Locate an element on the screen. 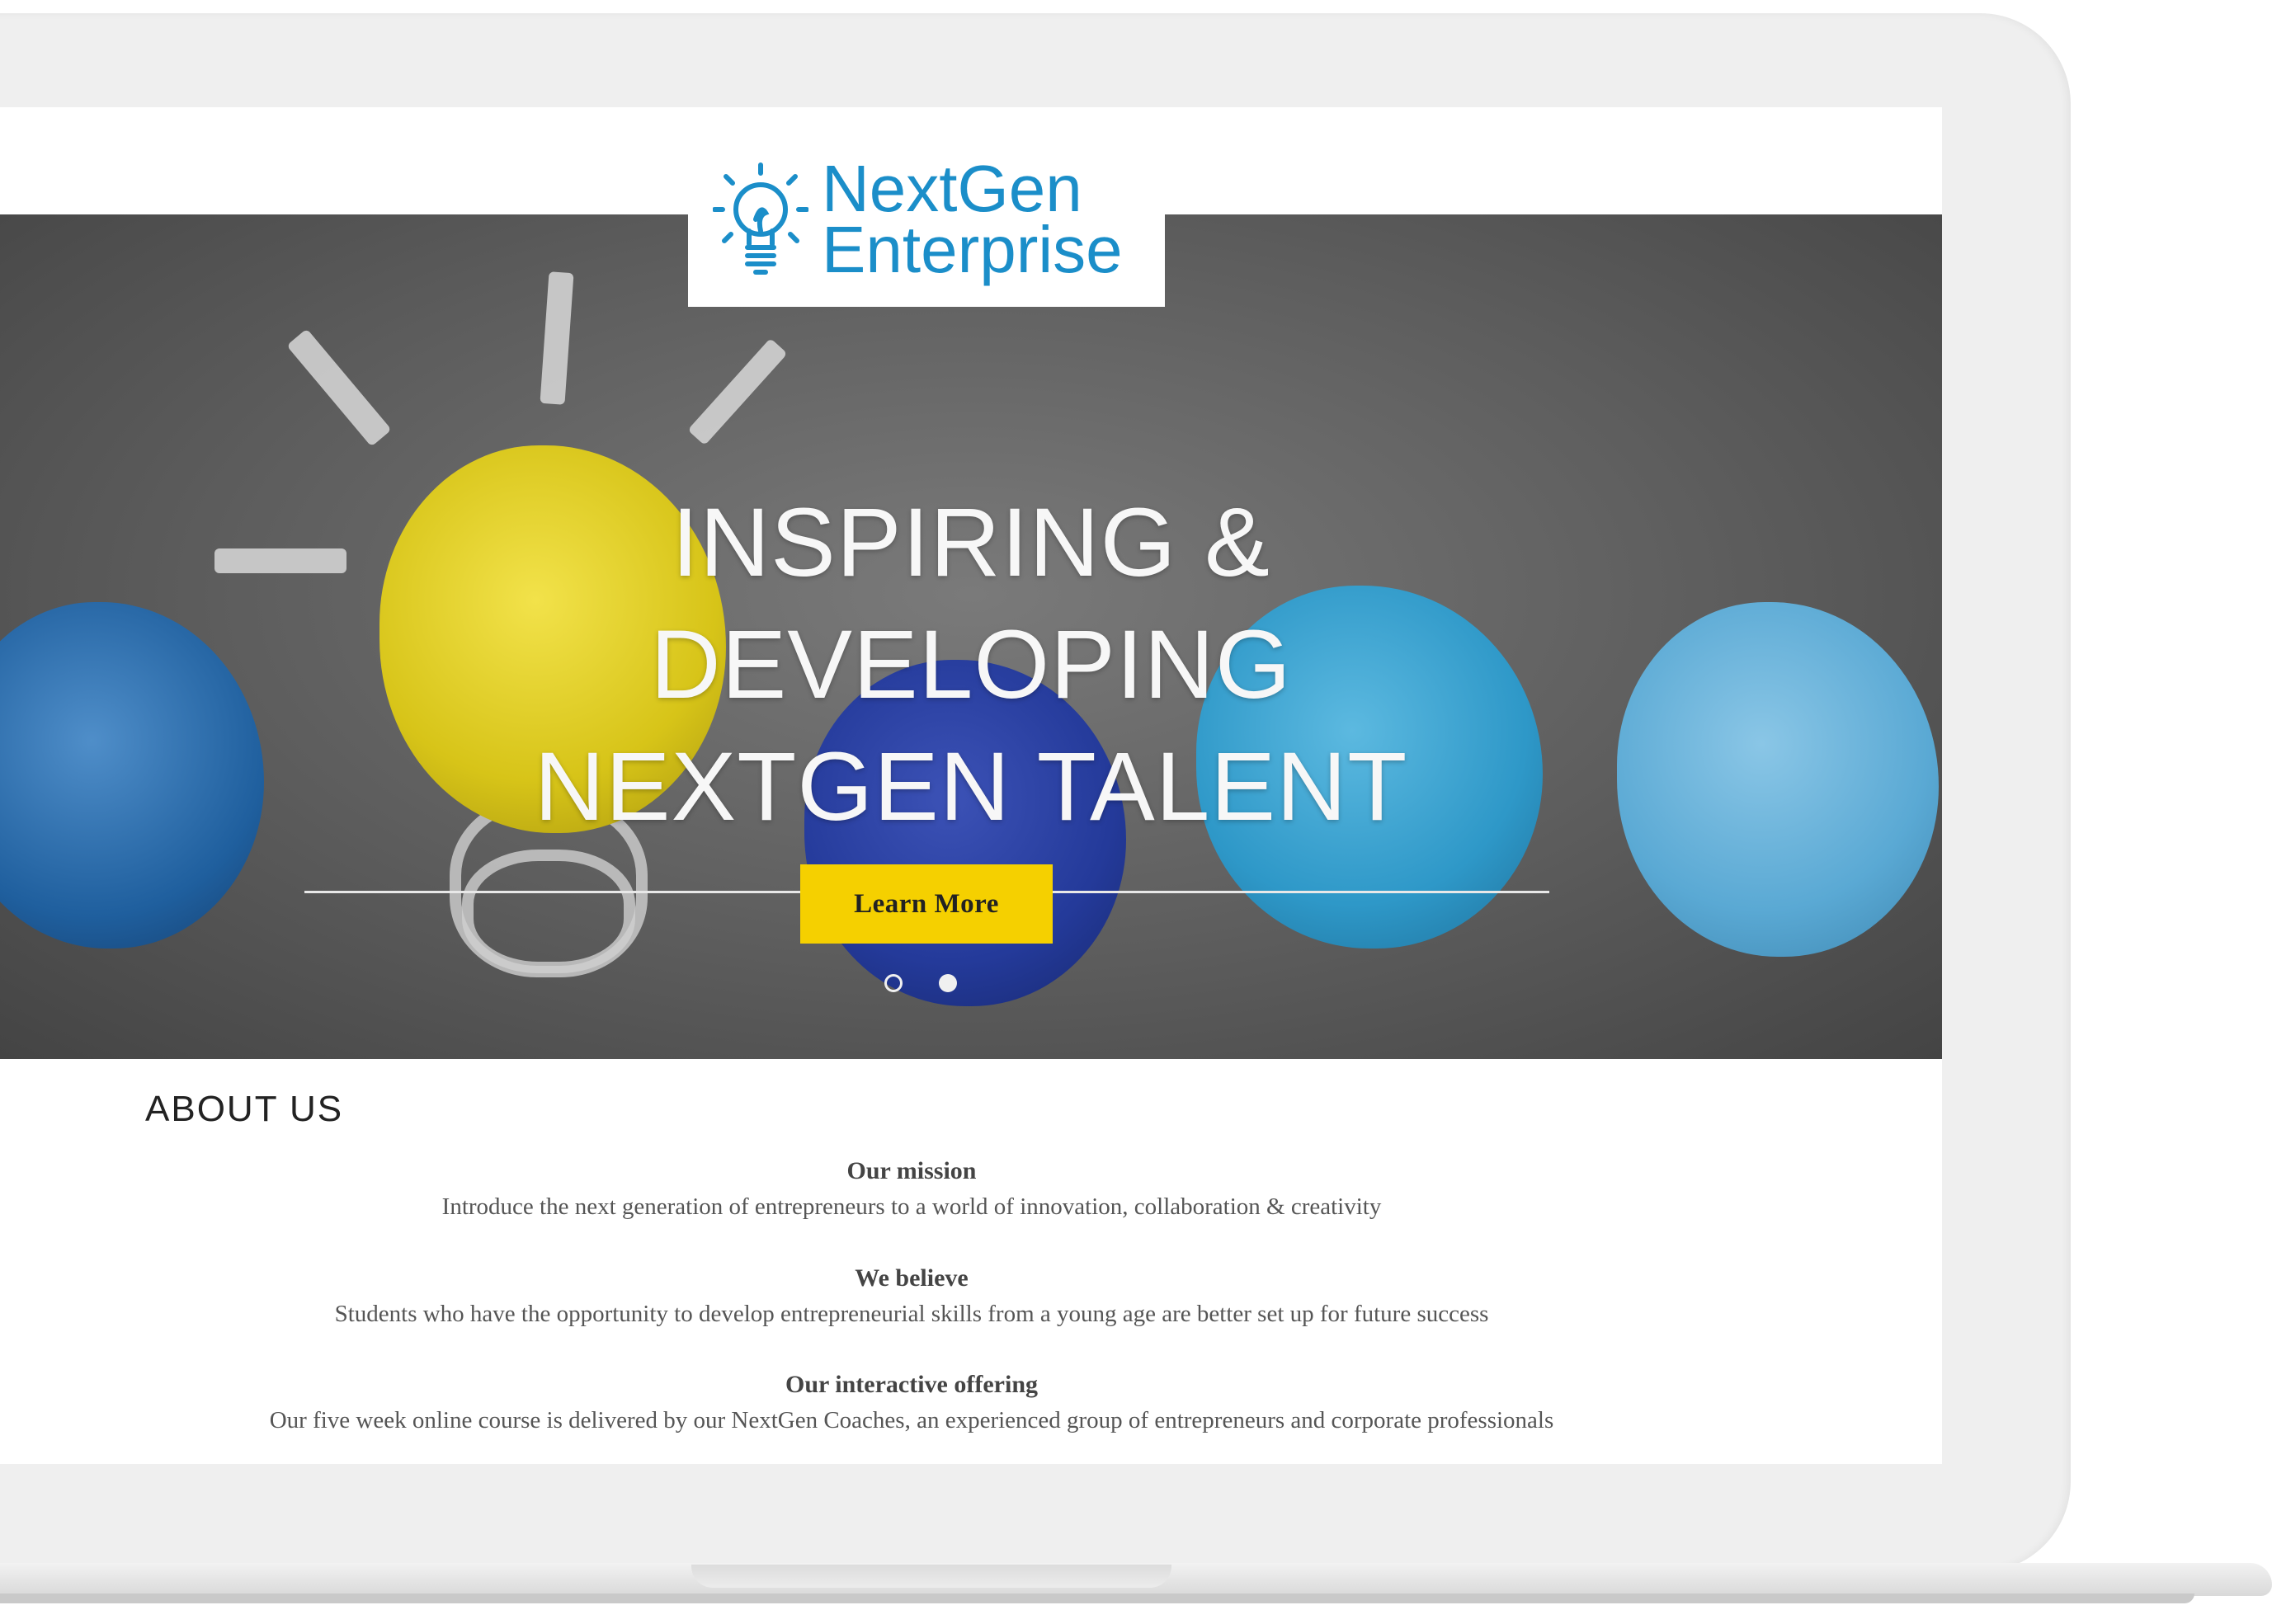 This screenshot has width=2272, height=1624. logo-line-2: Enterprise is located at coordinates (973, 250).